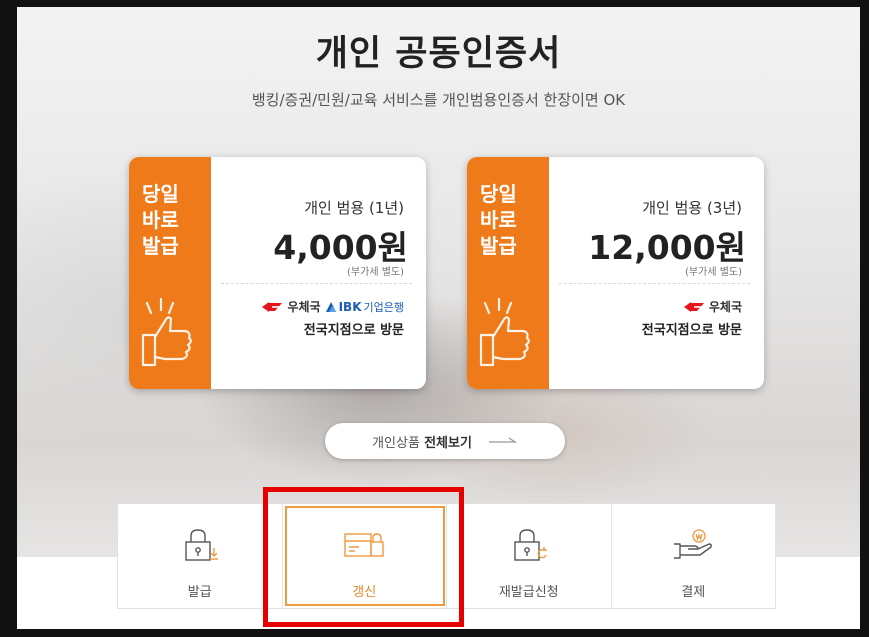  What do you see at coordinates (364, 545) in the screenshot?
I see `card-lock-icon` at bounding box center [364, 545].